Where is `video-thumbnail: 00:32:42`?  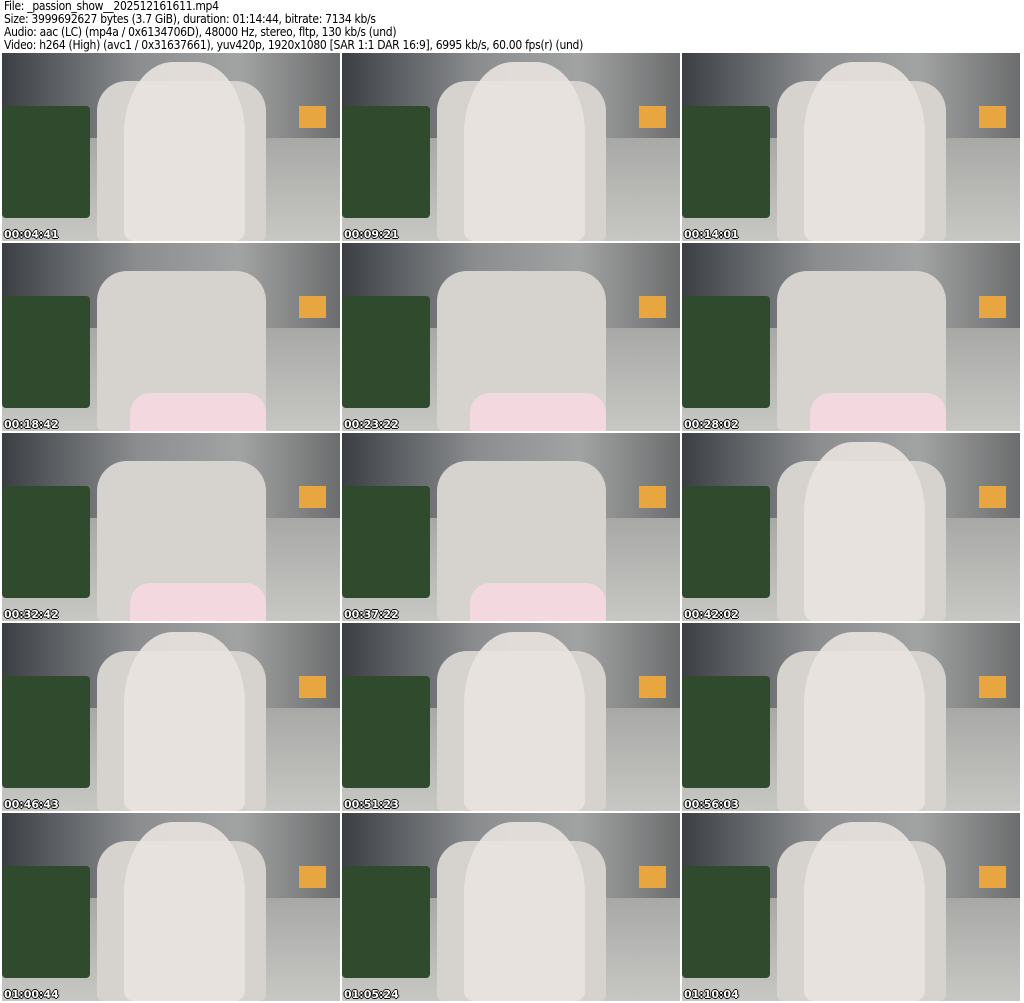
video-thumbnail: 00:32:42 is located at coordinates (171, 527).